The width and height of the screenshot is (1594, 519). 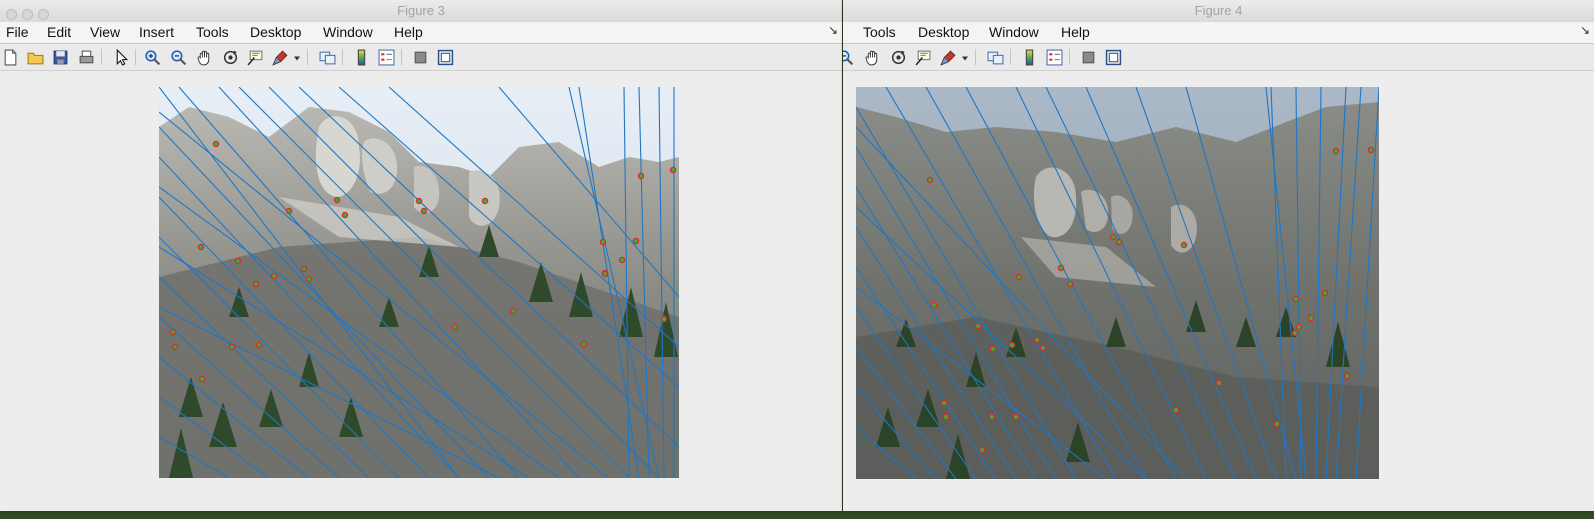 What do you see at coordinates (1218, 33) in the screenshot?
I see `menu-bar: t Tools Desktop Window Help ↘` at bounding box center [1218, 33].